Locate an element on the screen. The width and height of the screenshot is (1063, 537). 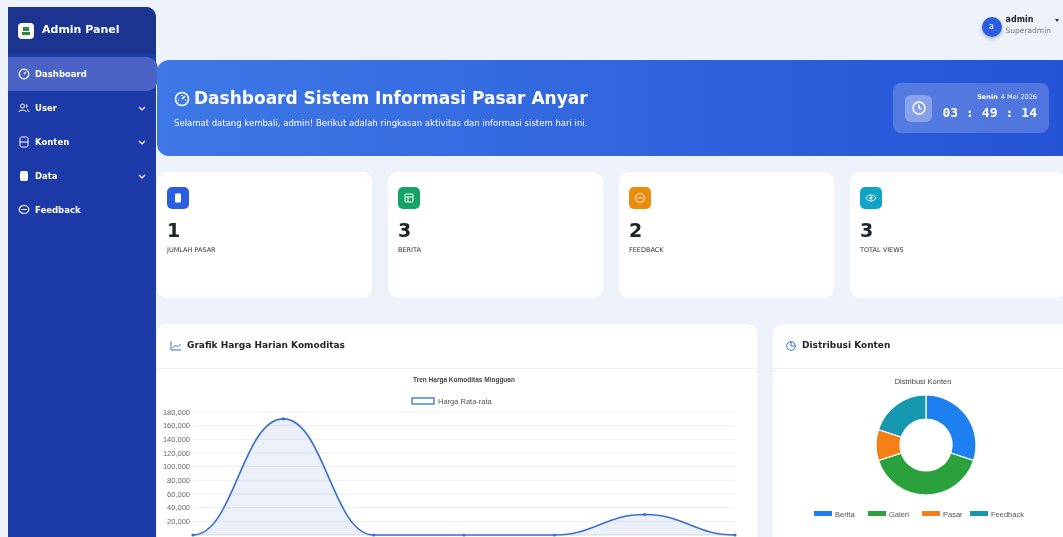
sidebar-item: Dashboard is located at coordinates (83, 74).